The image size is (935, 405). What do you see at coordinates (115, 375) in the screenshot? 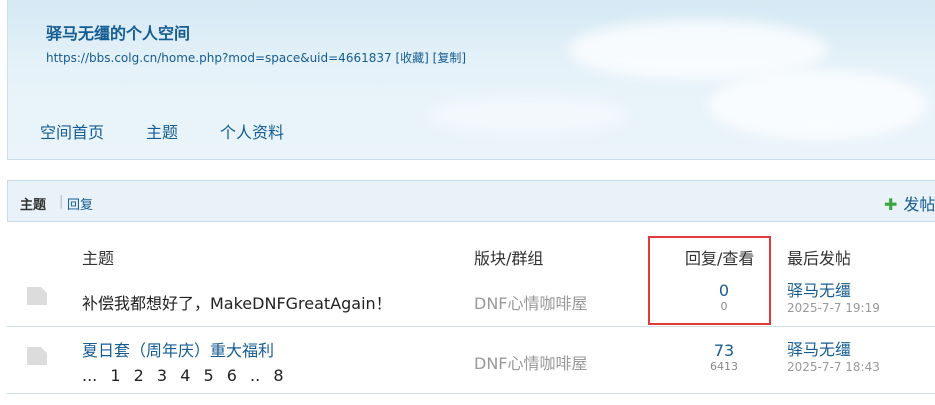
I see `page-link-1: 1` at bounding box center [115, 375].